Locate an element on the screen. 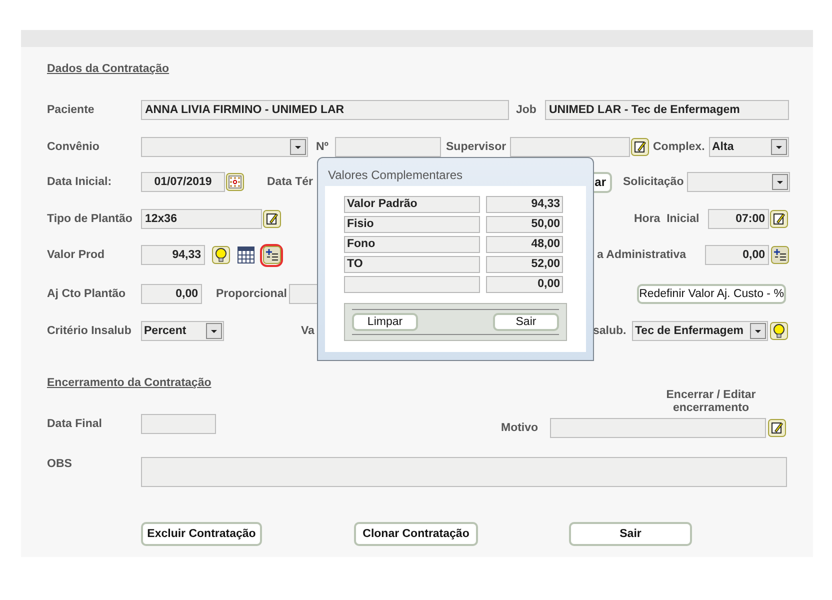 The image size is (832, 600). dialog-button: Sair is located at coordinates (526, 322).